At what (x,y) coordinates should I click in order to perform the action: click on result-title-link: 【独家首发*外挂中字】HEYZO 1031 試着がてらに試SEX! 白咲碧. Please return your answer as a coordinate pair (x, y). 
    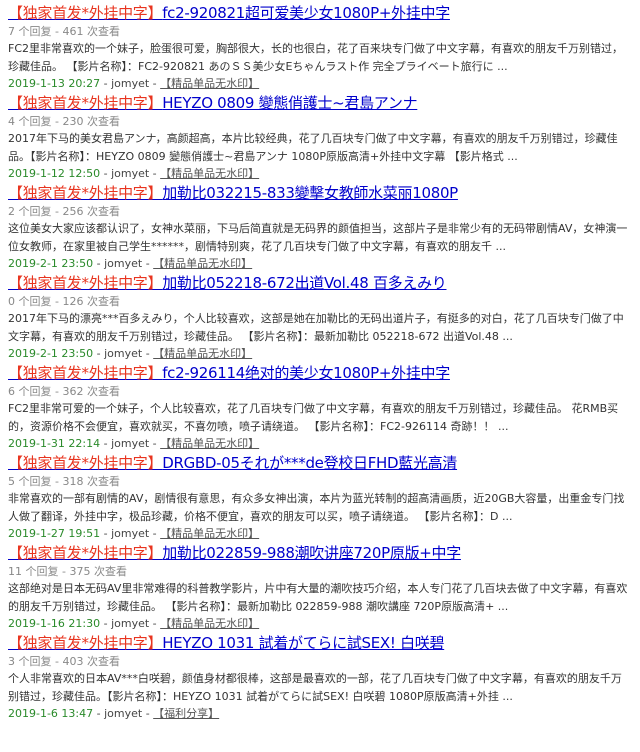
    Looking at the image, I should click on (226, 643).